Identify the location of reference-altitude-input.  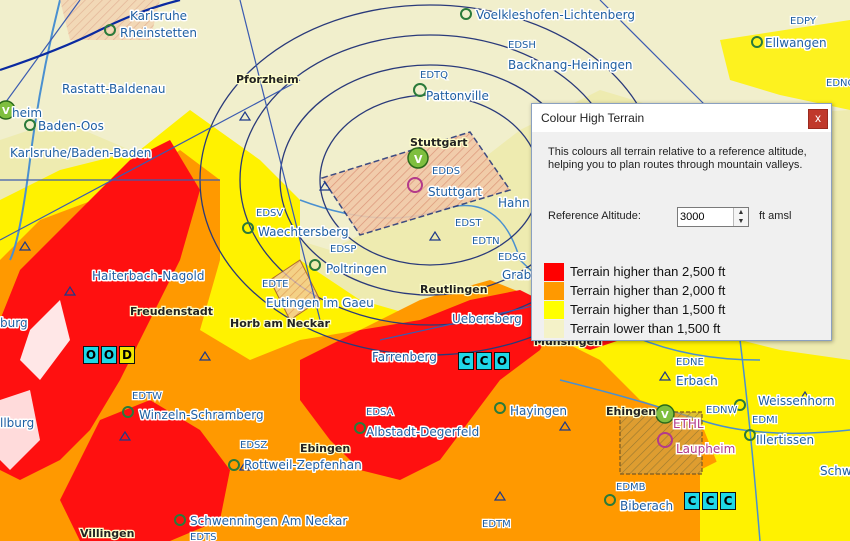
(705, 217).